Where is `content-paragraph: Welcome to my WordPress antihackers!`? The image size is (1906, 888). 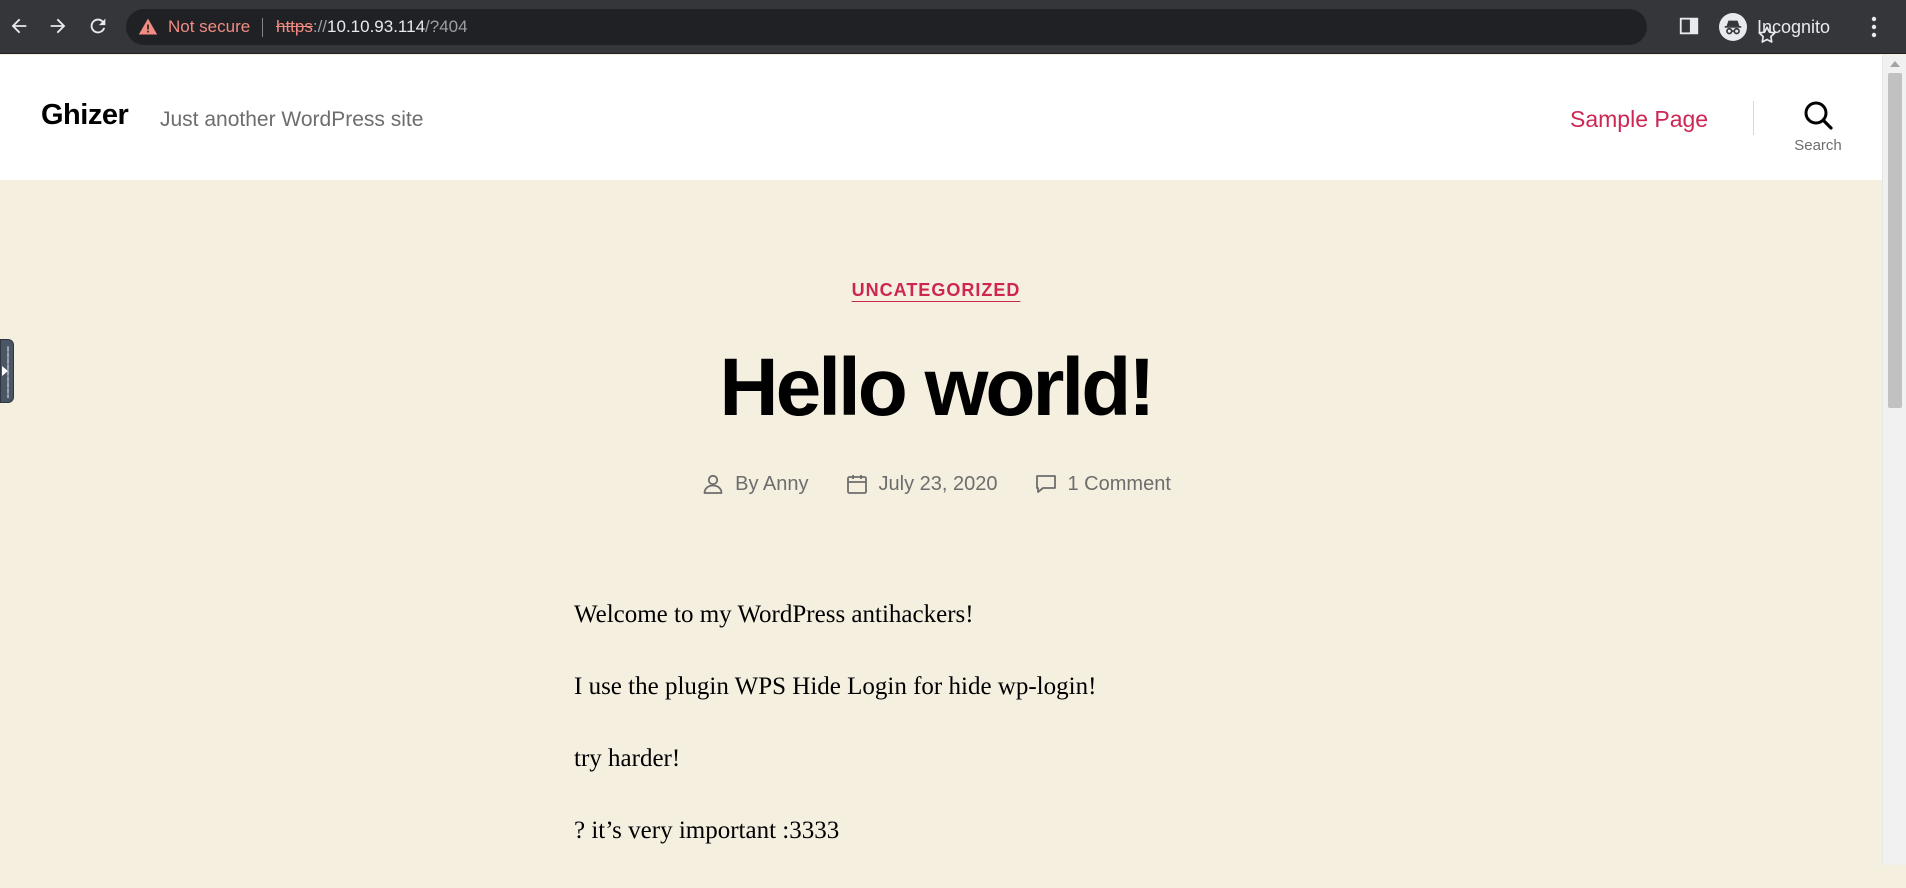
content-paragraph: Welcome to my WordPress antihackers! is located at coordinates (774, 614).